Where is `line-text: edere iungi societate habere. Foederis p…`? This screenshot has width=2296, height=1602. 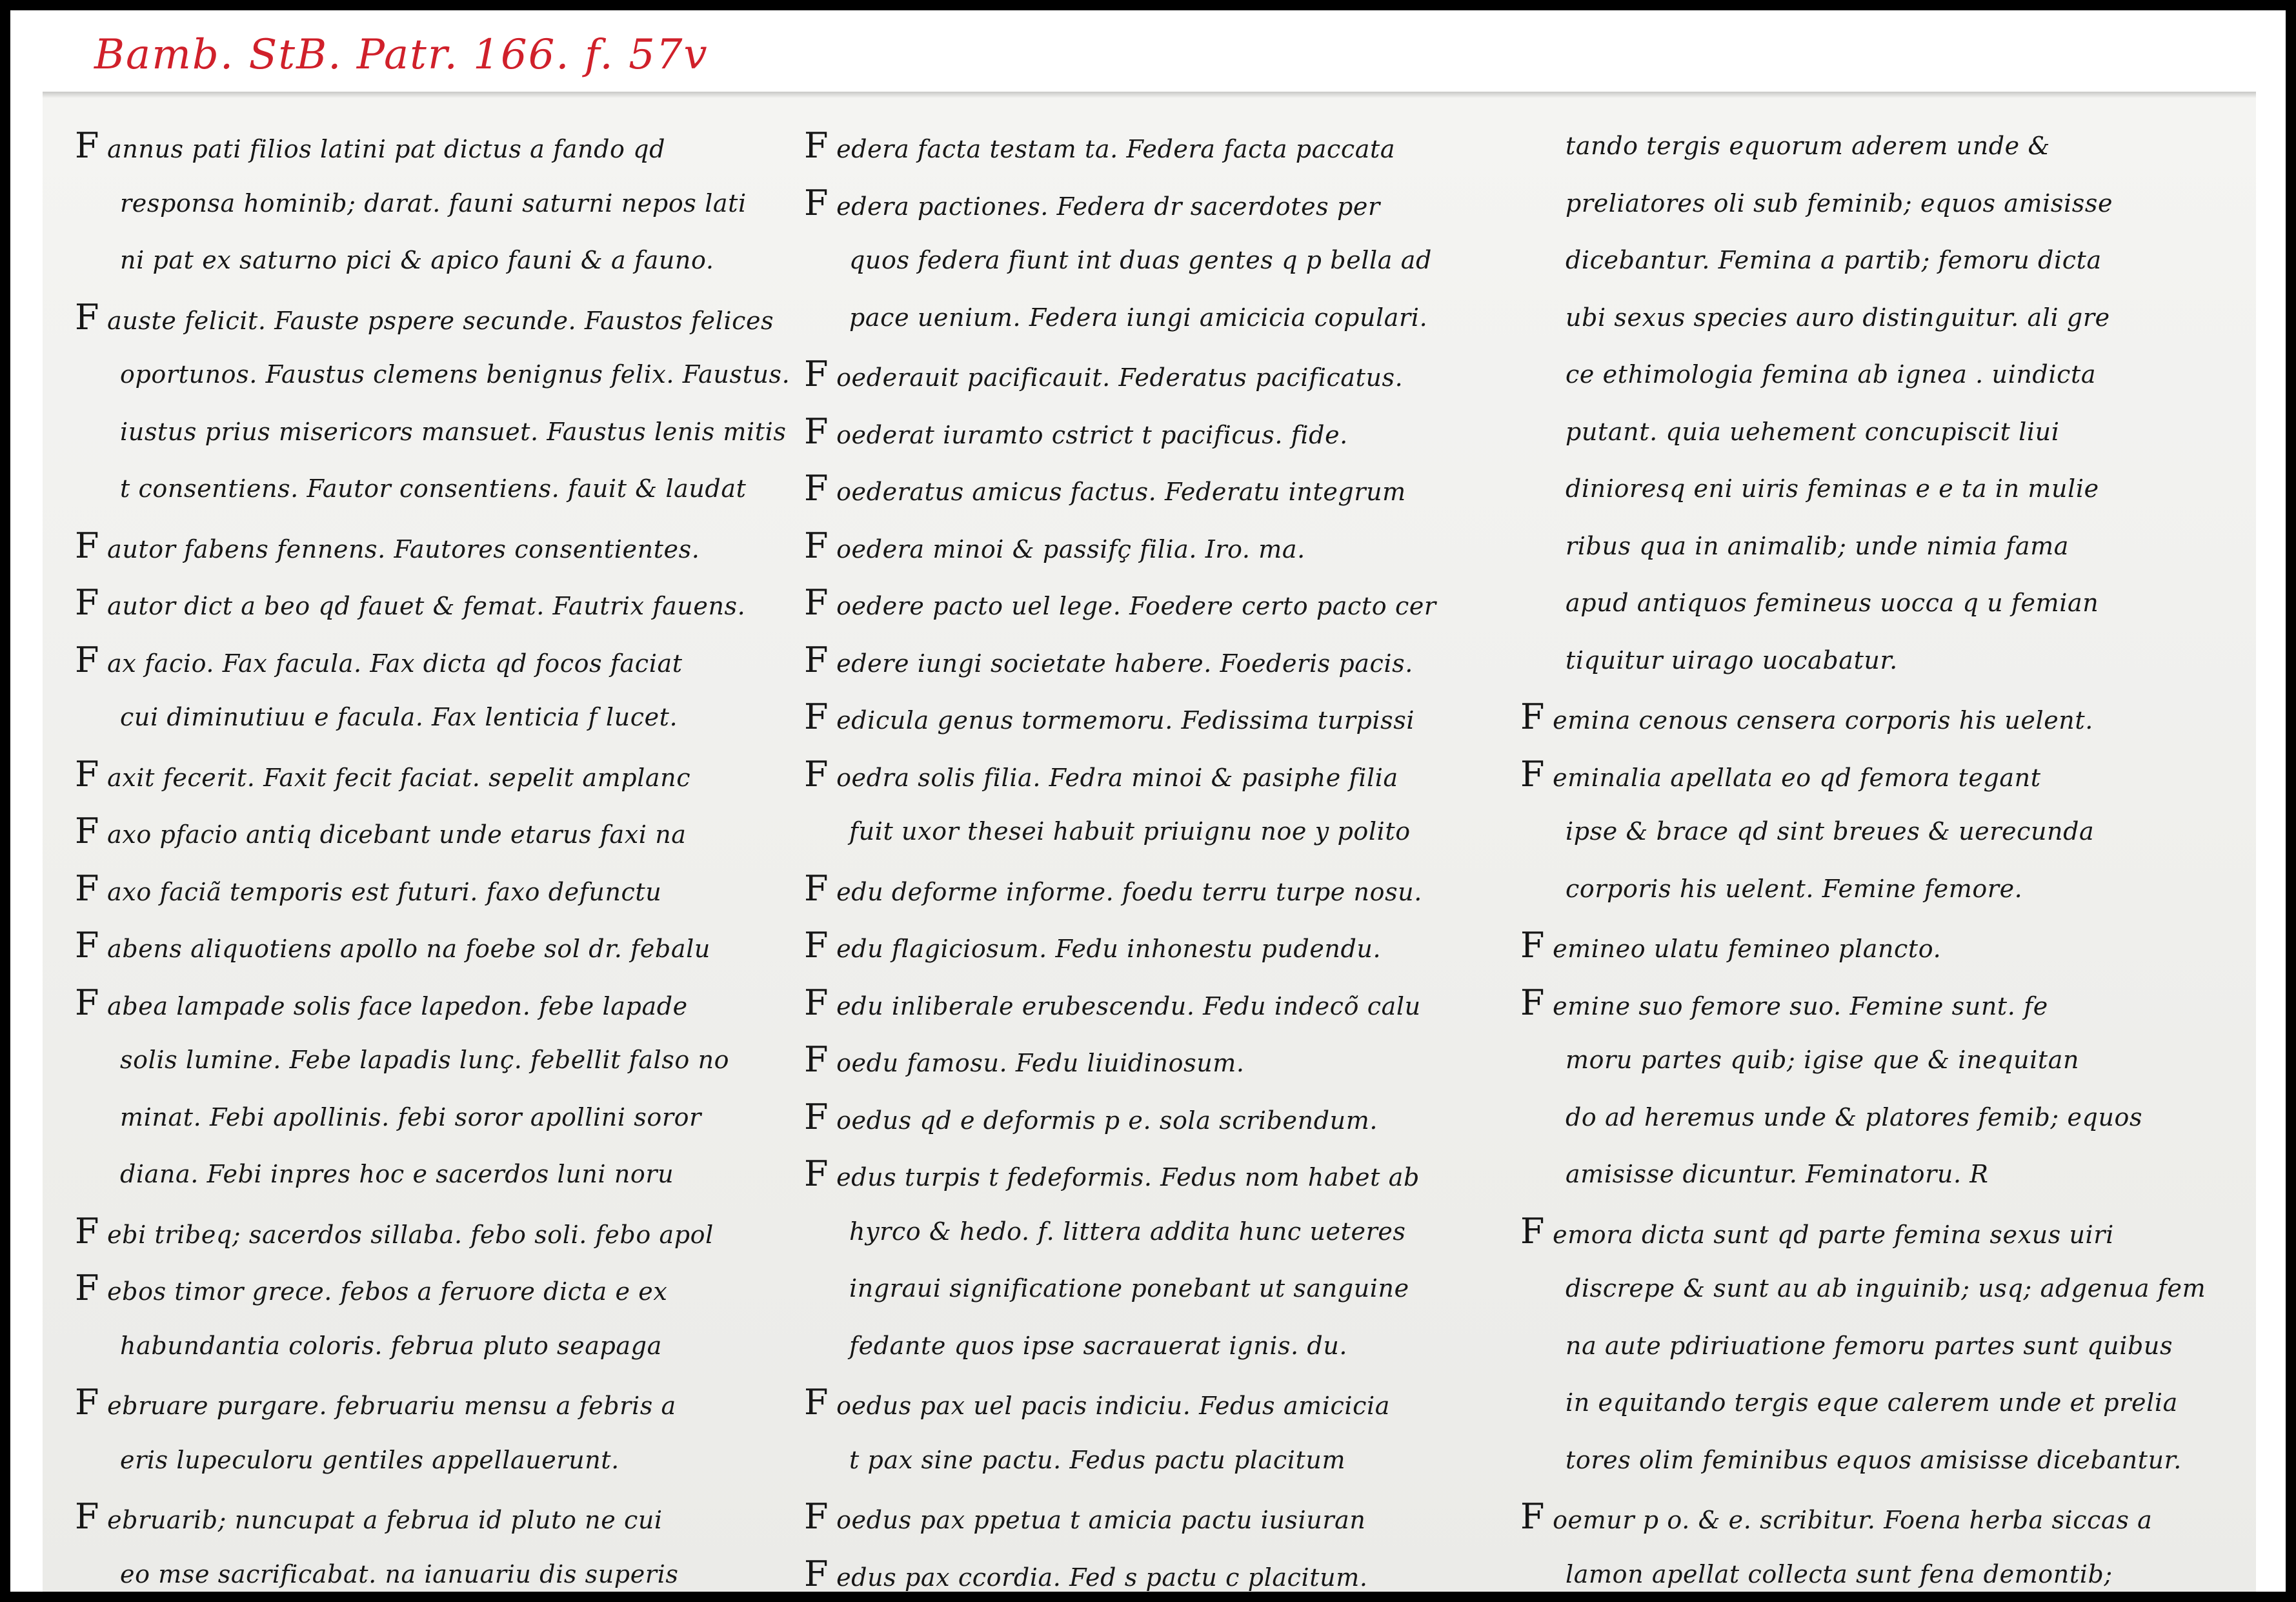
line-text: edere iungi societate habere. Foederis p… is located at coordinates (1124, 664).